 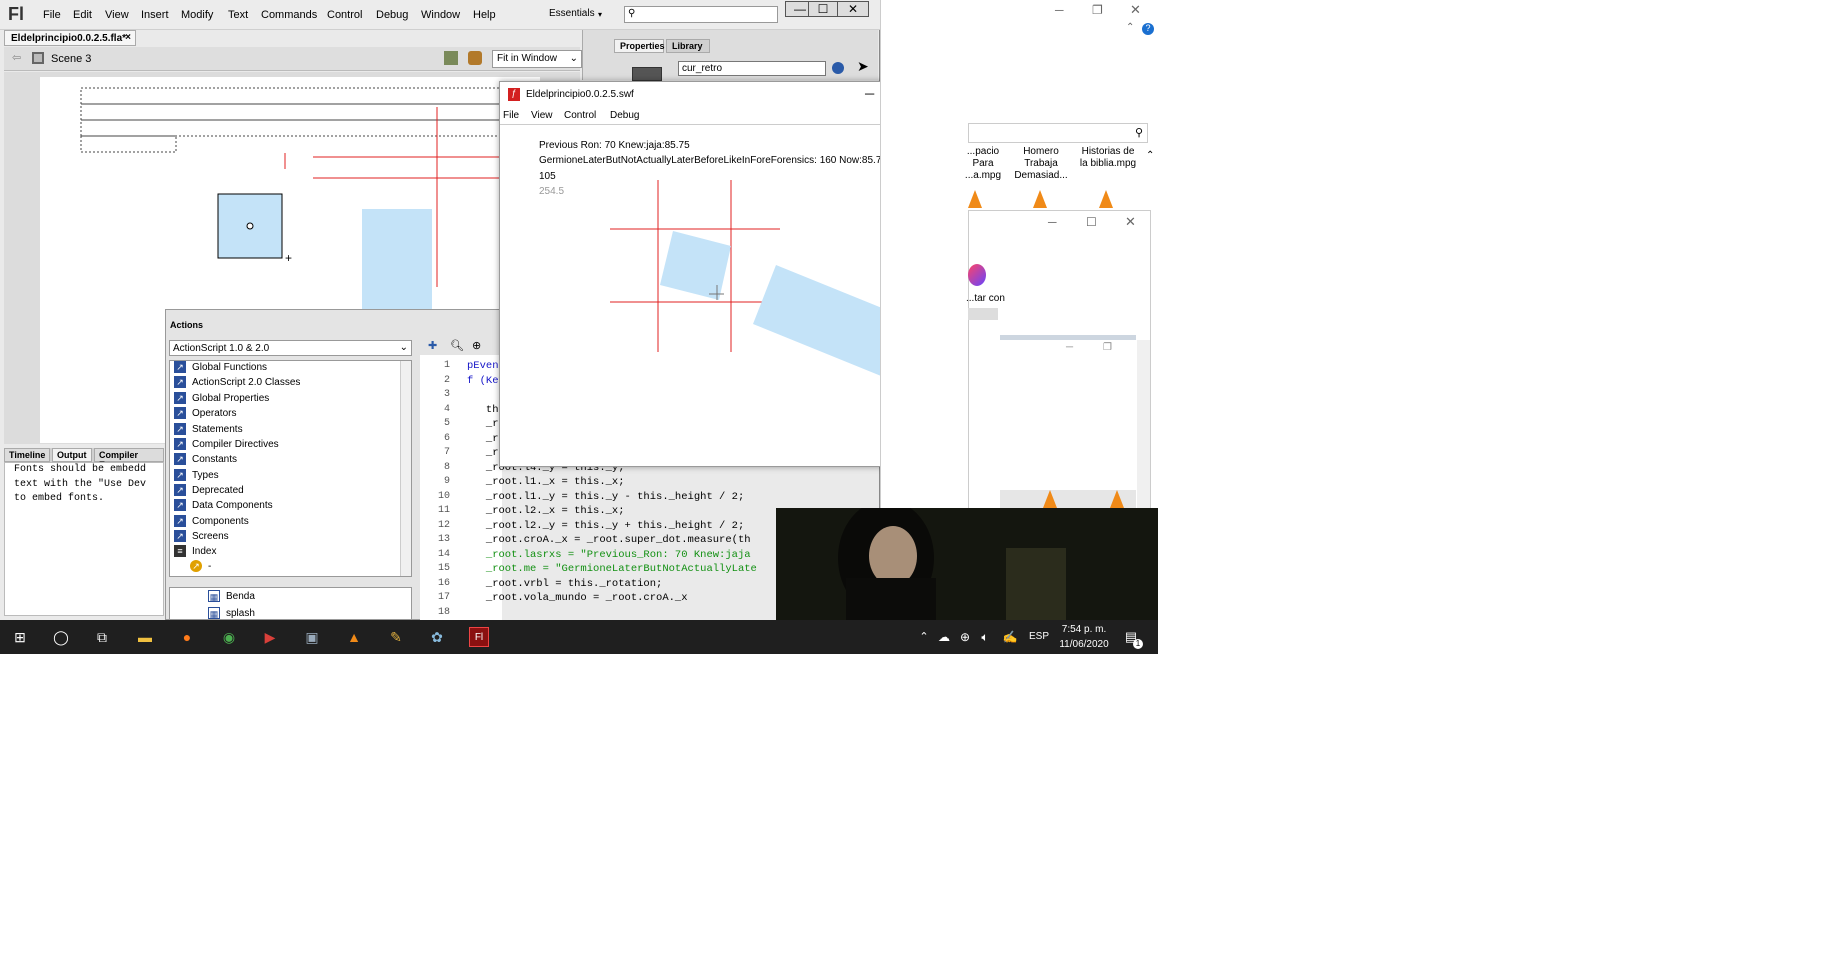 What do you see at coordinates (624, 115) in the screenshot?
I see `swf-menu-debug: Debug` at bounding box center [624, 115].